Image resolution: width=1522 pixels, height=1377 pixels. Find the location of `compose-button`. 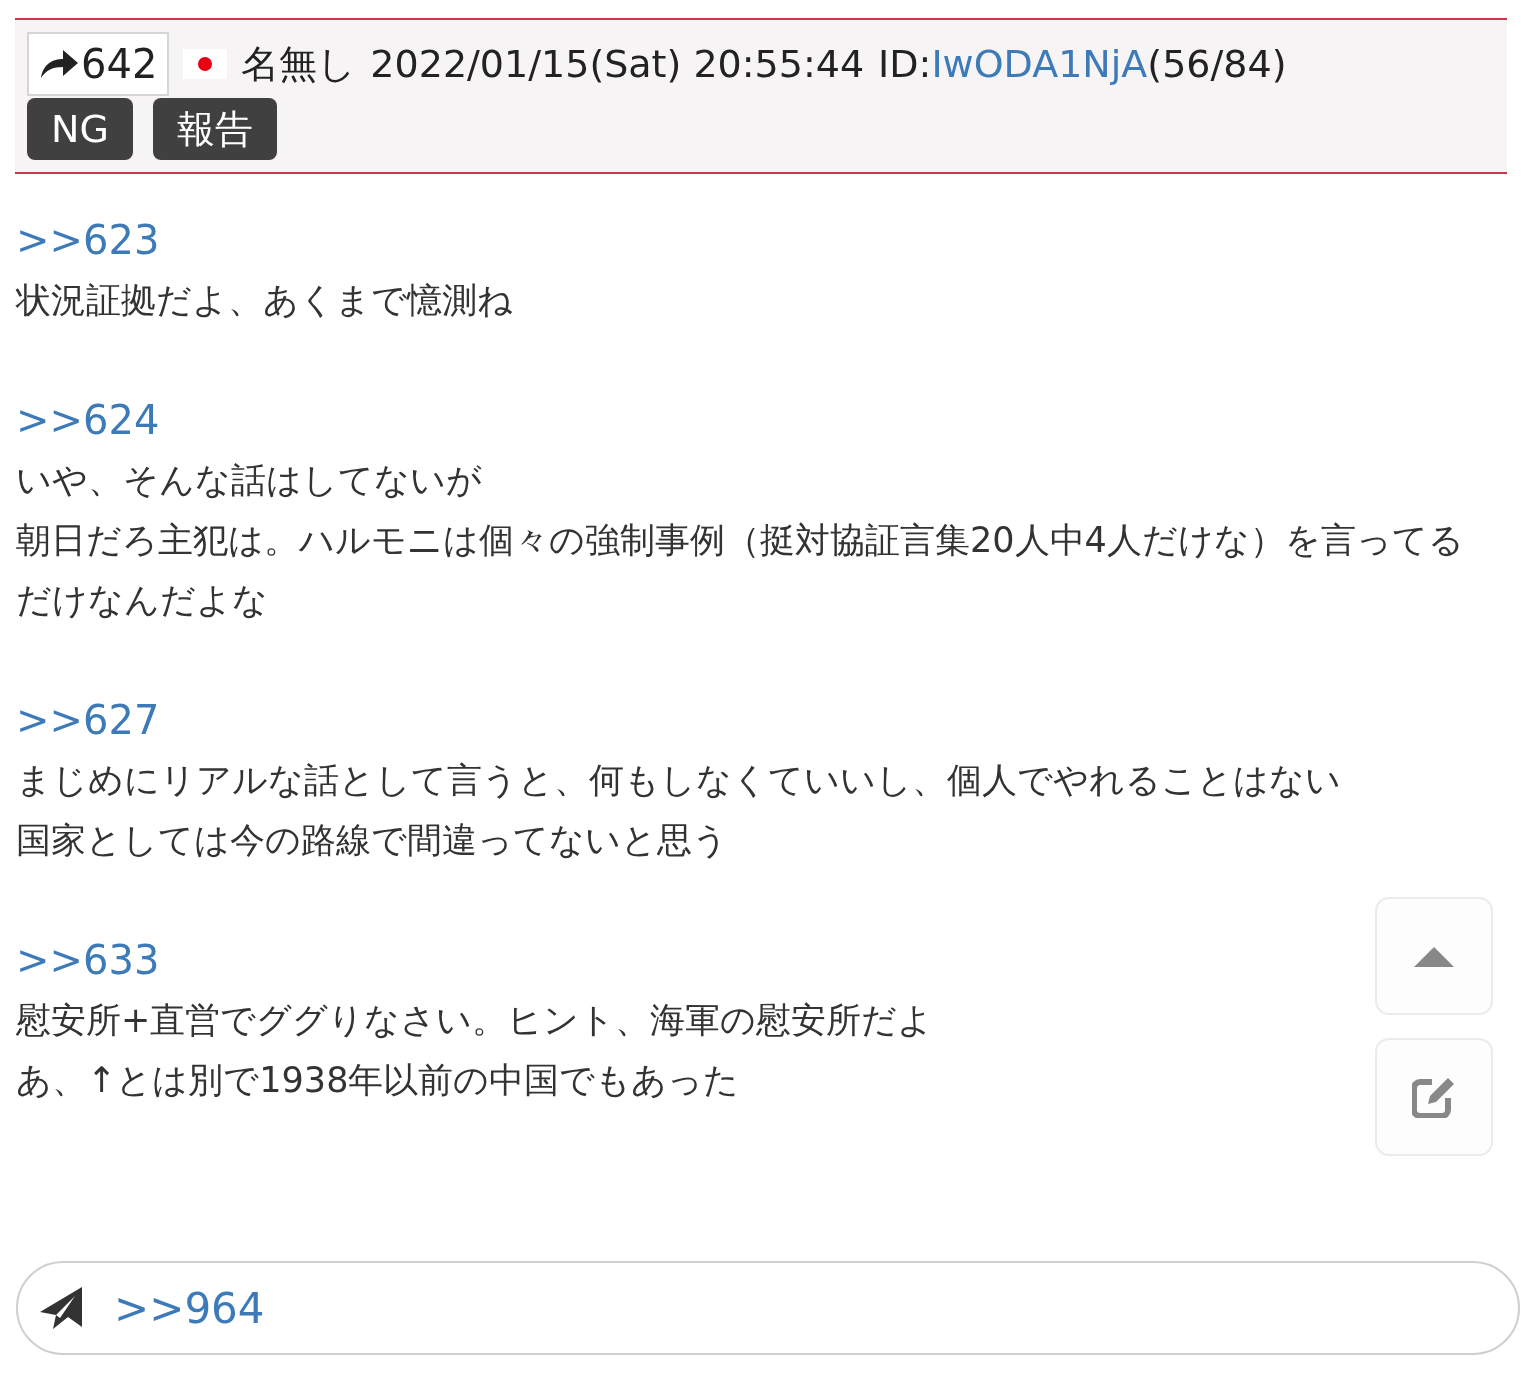

compose-button is located at coordinates (1434, 1097).